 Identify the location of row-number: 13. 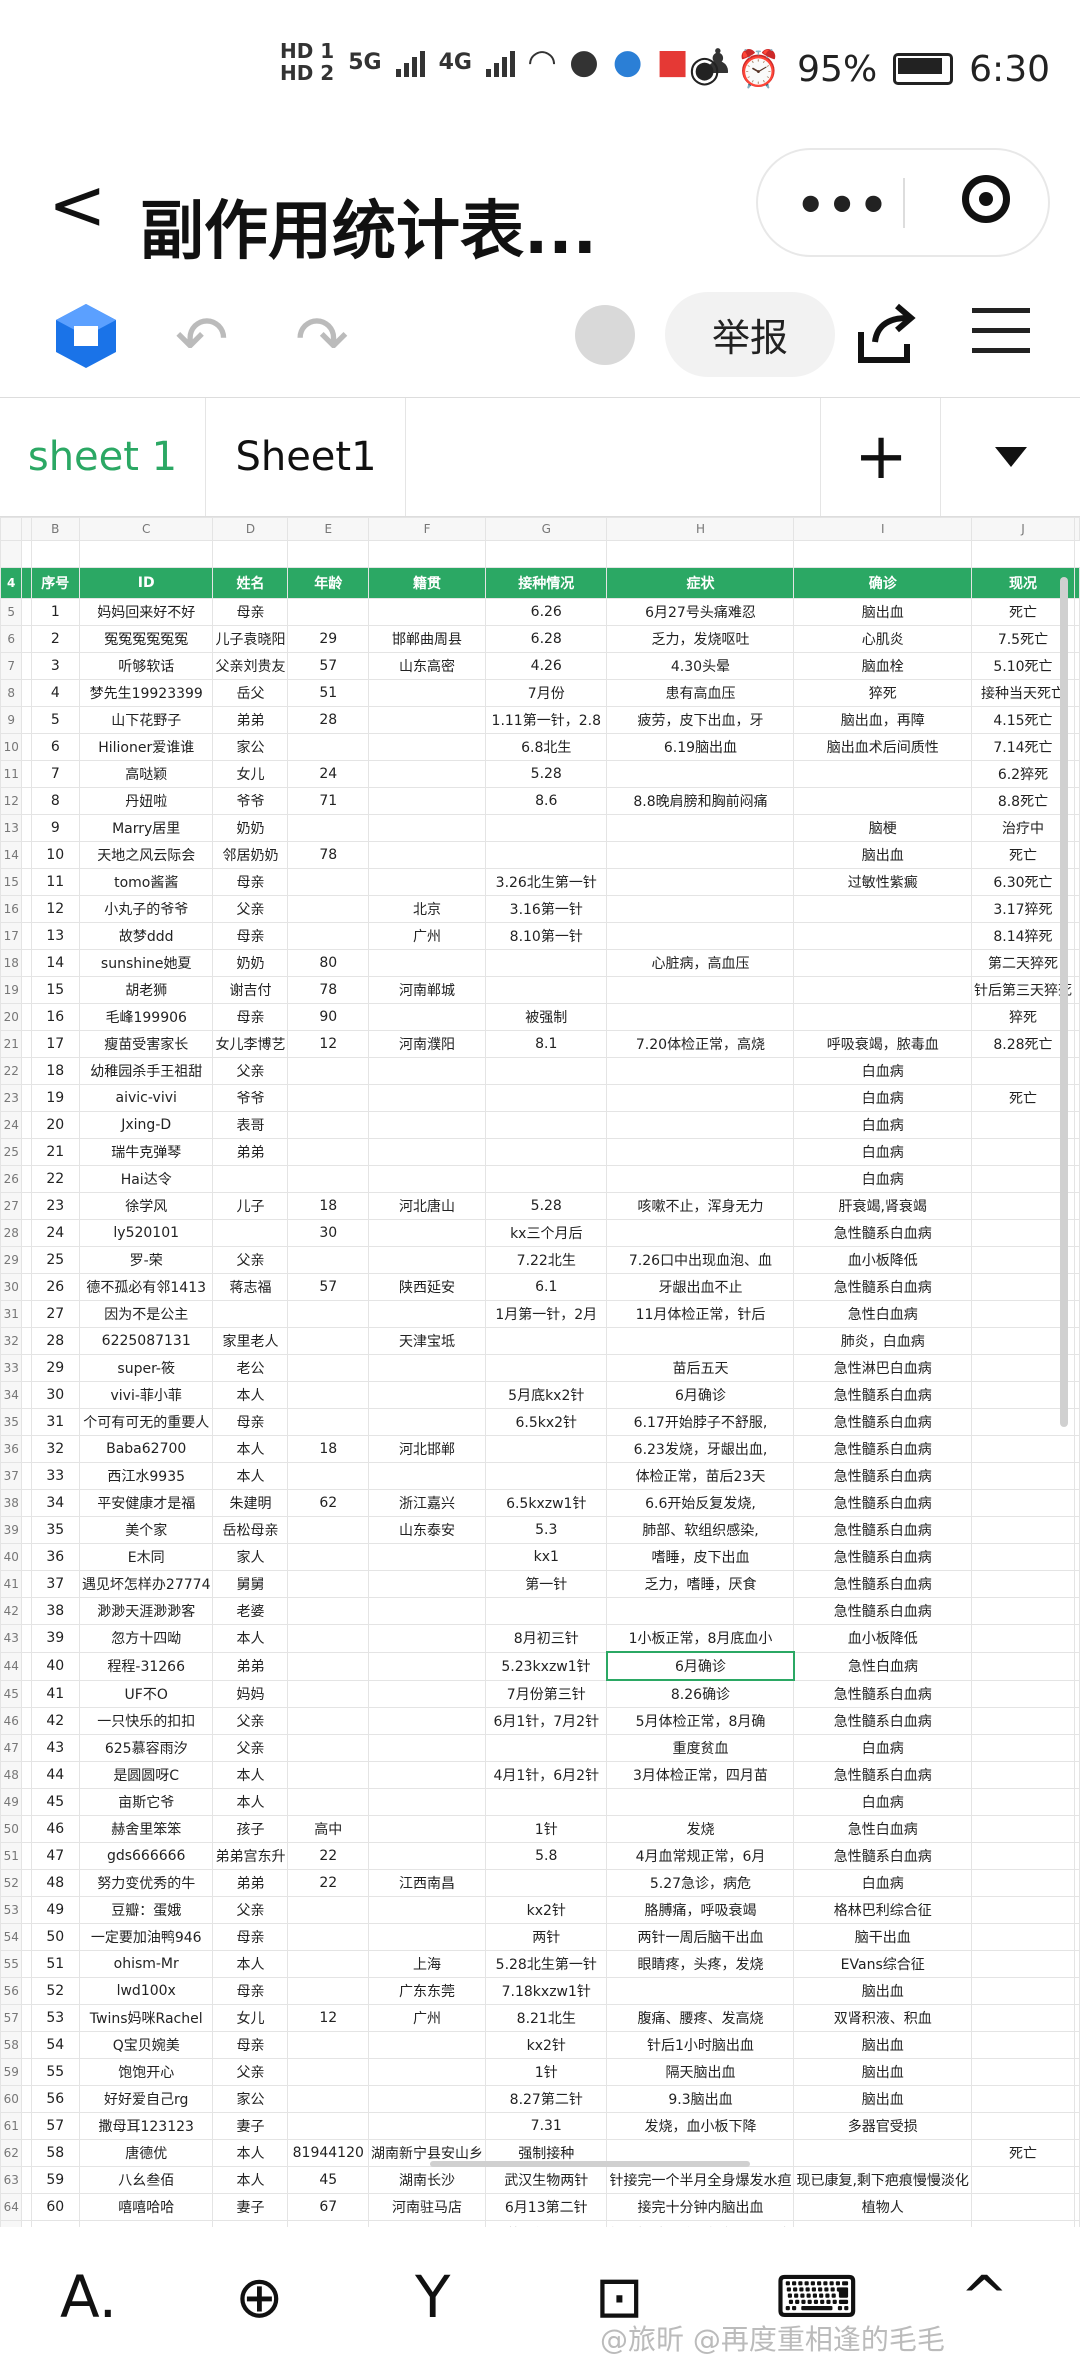
(11, 828).